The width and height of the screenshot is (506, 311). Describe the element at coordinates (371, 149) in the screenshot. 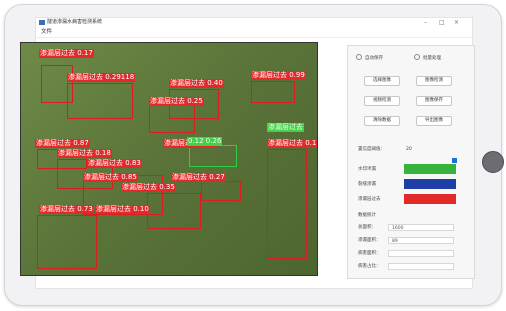

I see `threshold-label: 置信度阈值：` at that location.